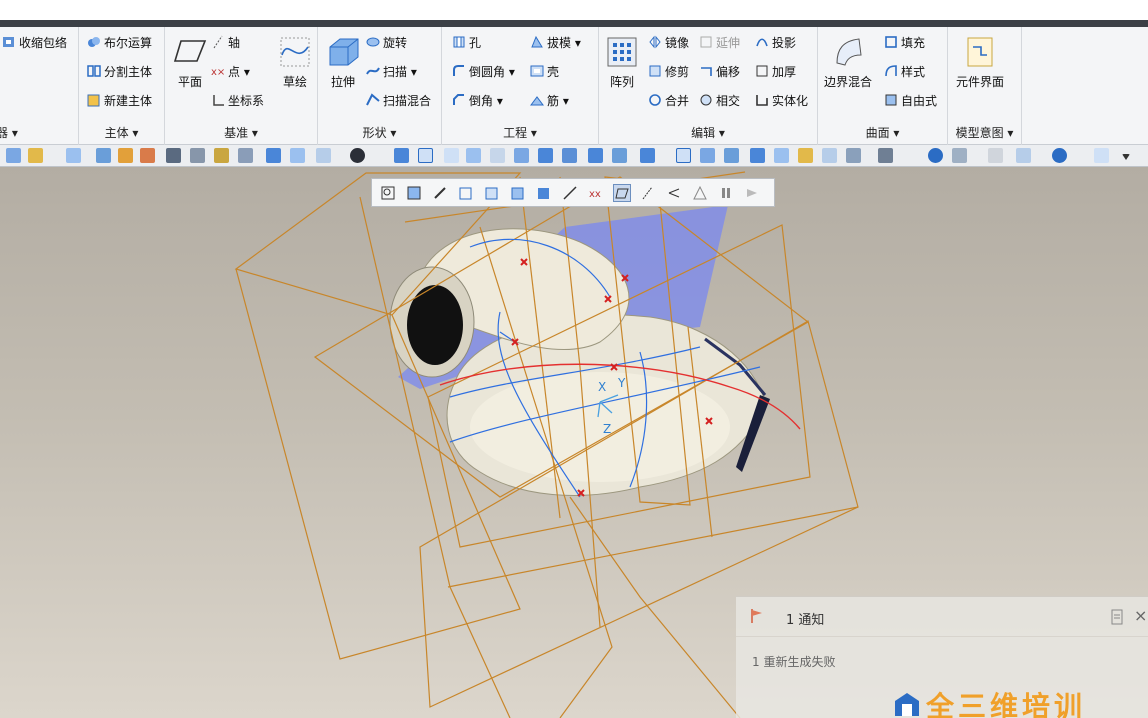  What do you see at coordinates (1023, 155) in the screenshot?
I see `hole-toolbar-icon` at bounding box center [1023, 155].